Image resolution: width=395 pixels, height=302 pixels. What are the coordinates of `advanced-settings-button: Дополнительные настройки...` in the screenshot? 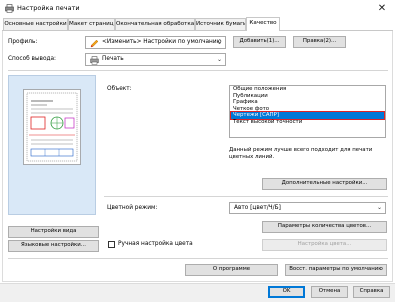 It's located at (324, 184).